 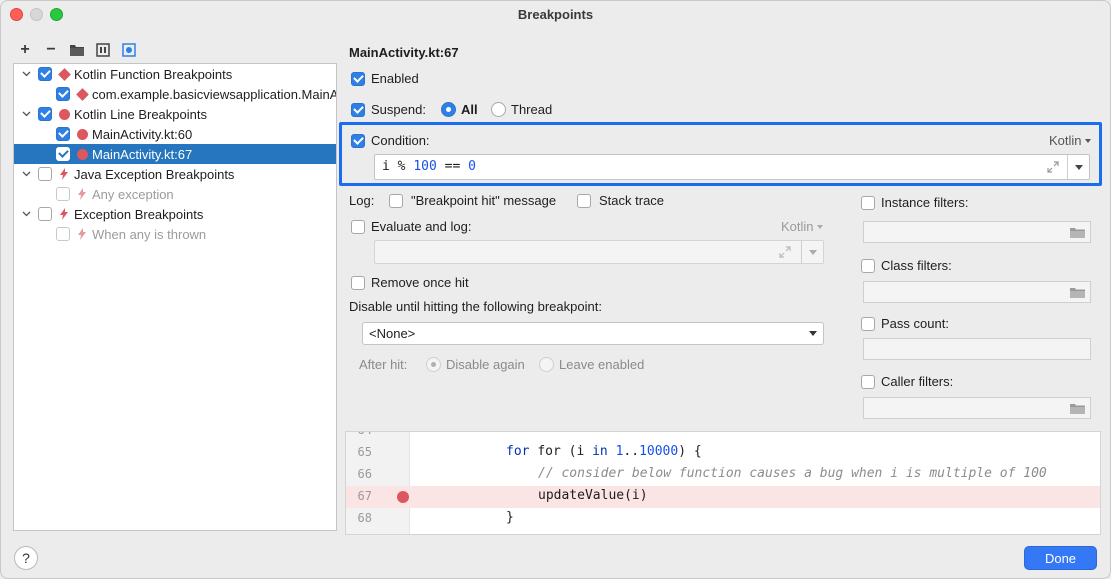 What do you see at coordinates (358, 282) in the screenshot?
I see `remove-once-checkbox` at bounding box center [358, 282].